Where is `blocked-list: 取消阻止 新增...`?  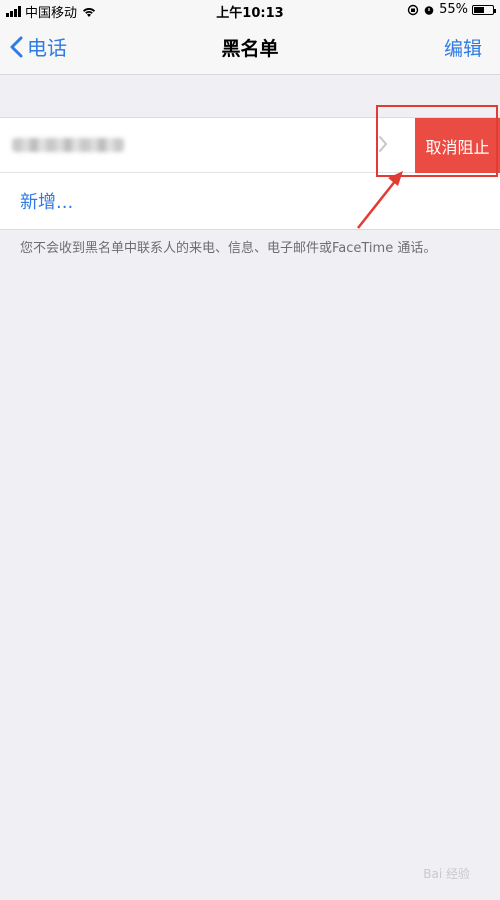 blocked-list: 取消阻止 新增... is located at coordinates (250, 167).